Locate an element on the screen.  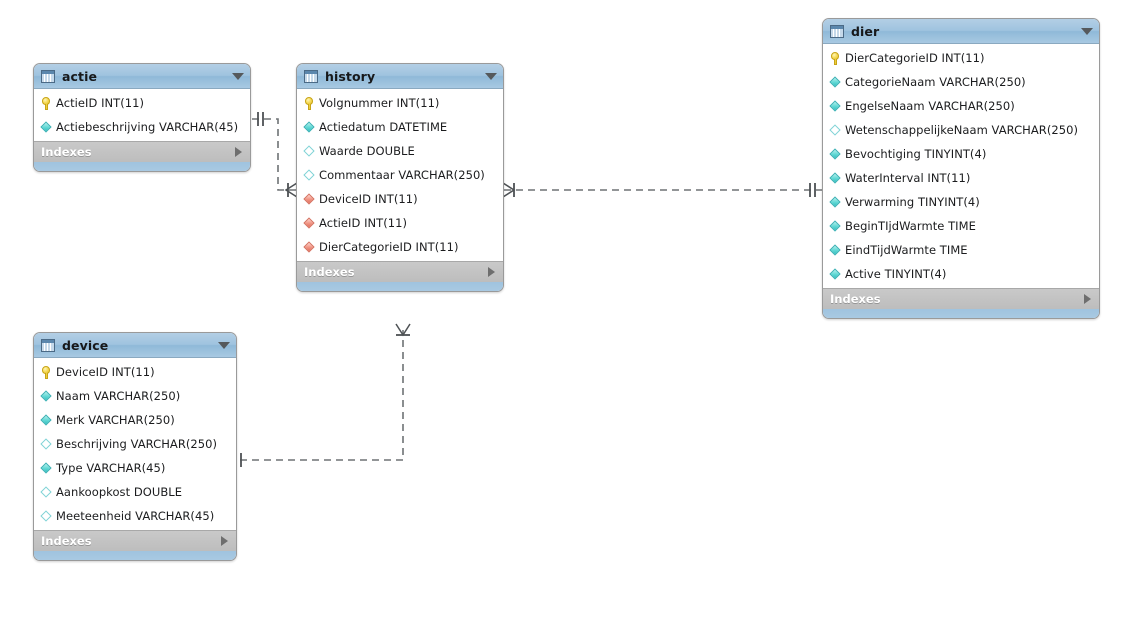
column-row: Type VARCHAR(45) is located at coordinates (135, 468).